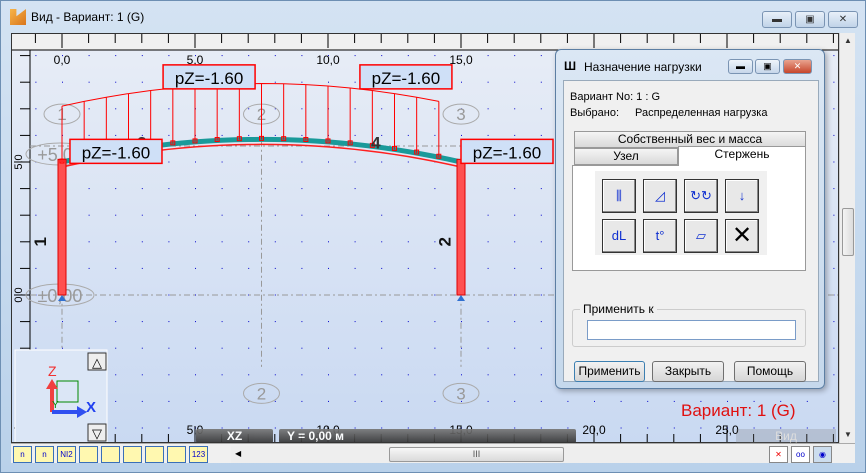 This screenshot has width=866, height=473. Describe the element at coordinates (742, 236) in the screenshot. I see `delete-load-icon: ✕` at that location.